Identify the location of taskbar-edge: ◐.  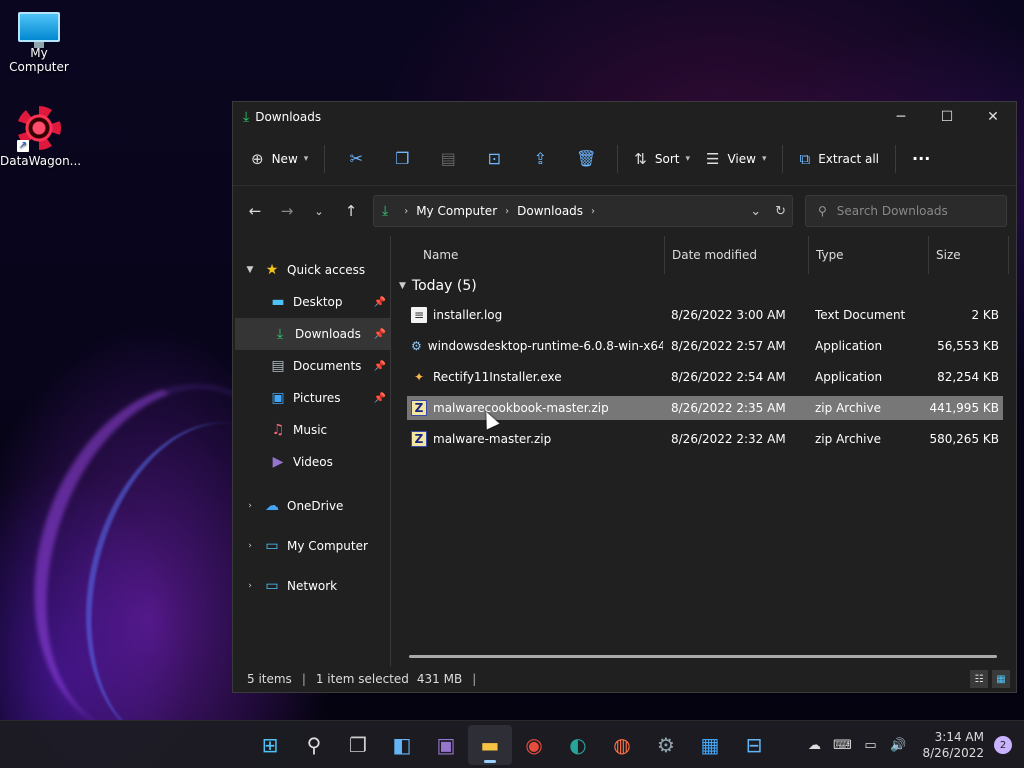
(578, 745).